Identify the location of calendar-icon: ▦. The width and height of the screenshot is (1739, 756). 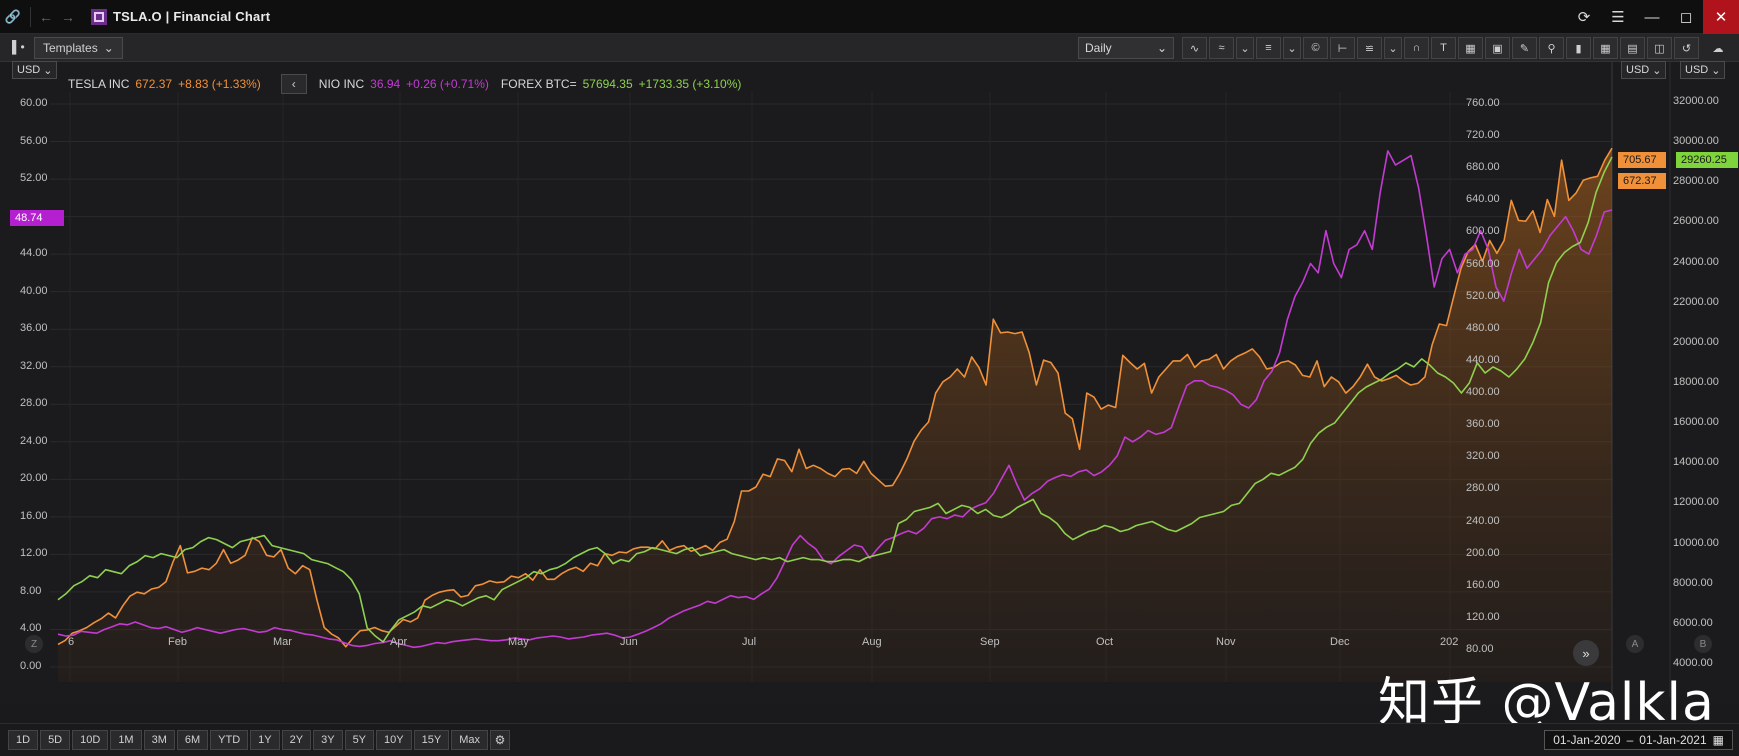
(1718, 740).